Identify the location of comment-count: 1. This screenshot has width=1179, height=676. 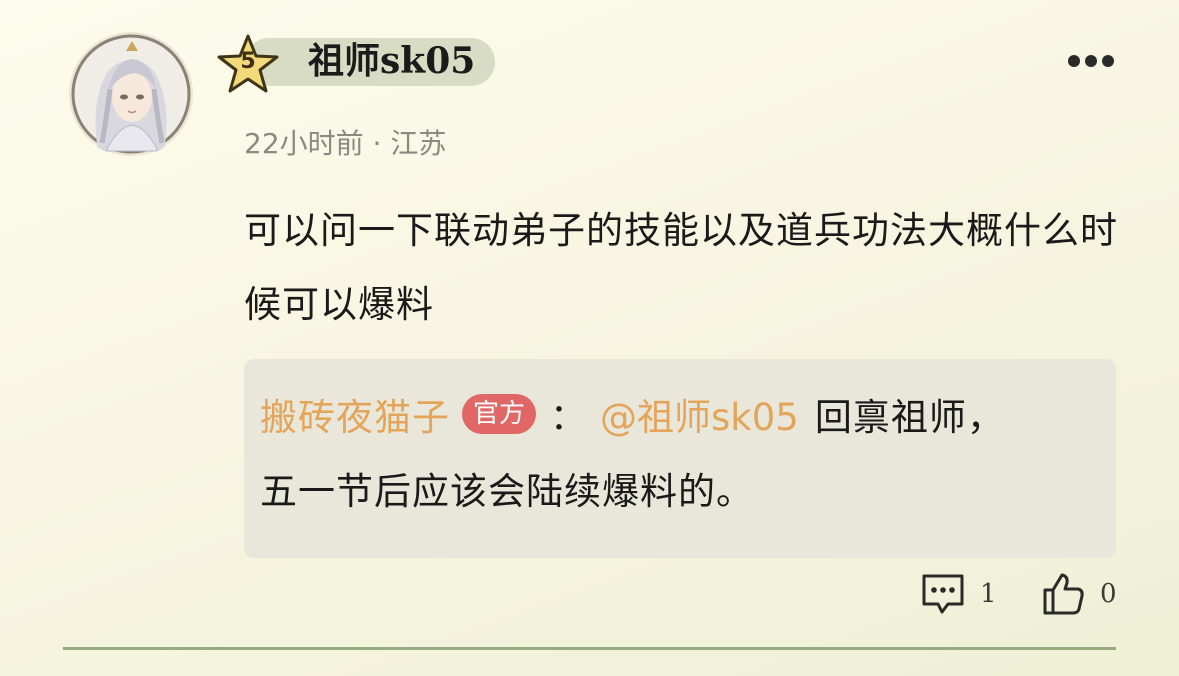
(988, 594).